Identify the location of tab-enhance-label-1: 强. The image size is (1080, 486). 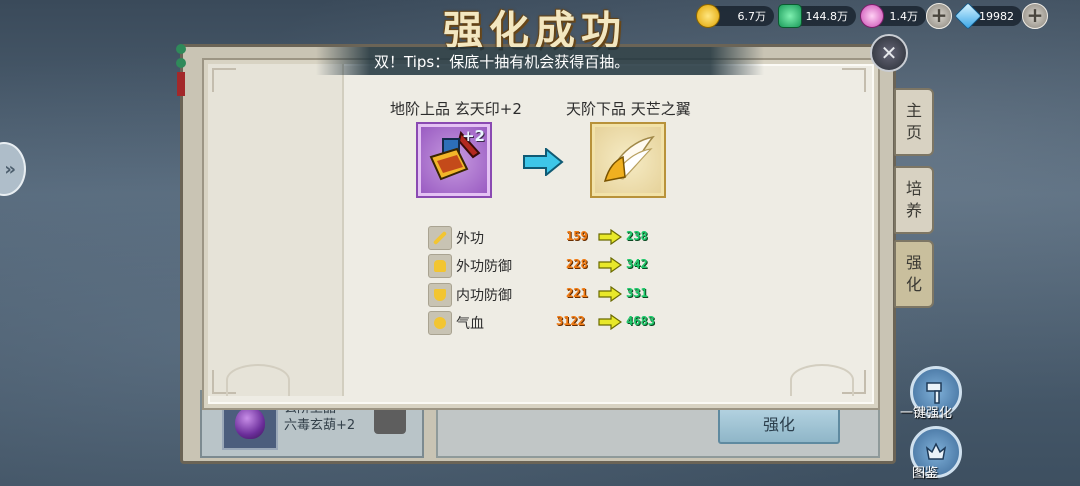
(913, 262).